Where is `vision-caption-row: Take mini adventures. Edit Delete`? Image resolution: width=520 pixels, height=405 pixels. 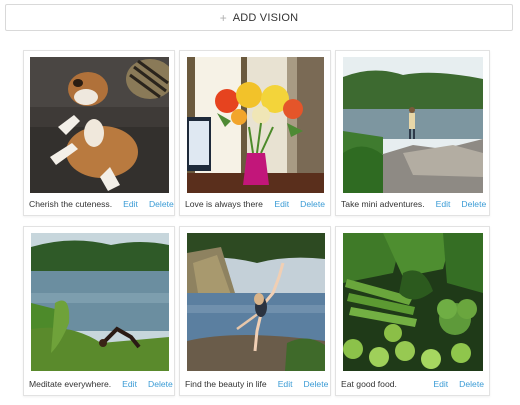 vision-caption-row: Take mini adventures. Edit Delete is located at coordinates (412, 204).